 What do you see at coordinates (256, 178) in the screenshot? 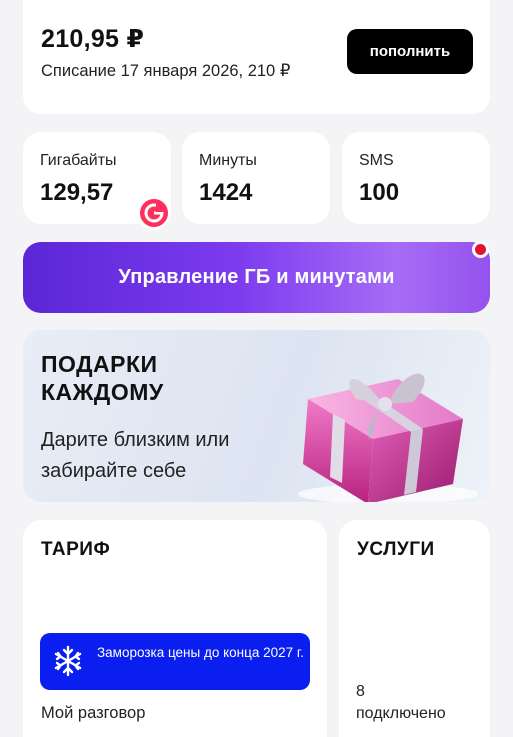
I see `stat-card-minutes: Минуты 1424` at bounding box center [256, 178].